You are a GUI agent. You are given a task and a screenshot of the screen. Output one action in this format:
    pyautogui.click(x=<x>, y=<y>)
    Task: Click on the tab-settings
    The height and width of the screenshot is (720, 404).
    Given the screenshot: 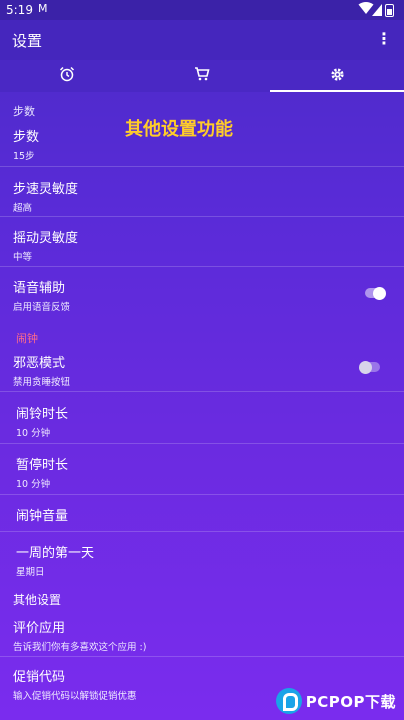 What is the action you would take?
    pyautogui.click(x=337, y=76)
    